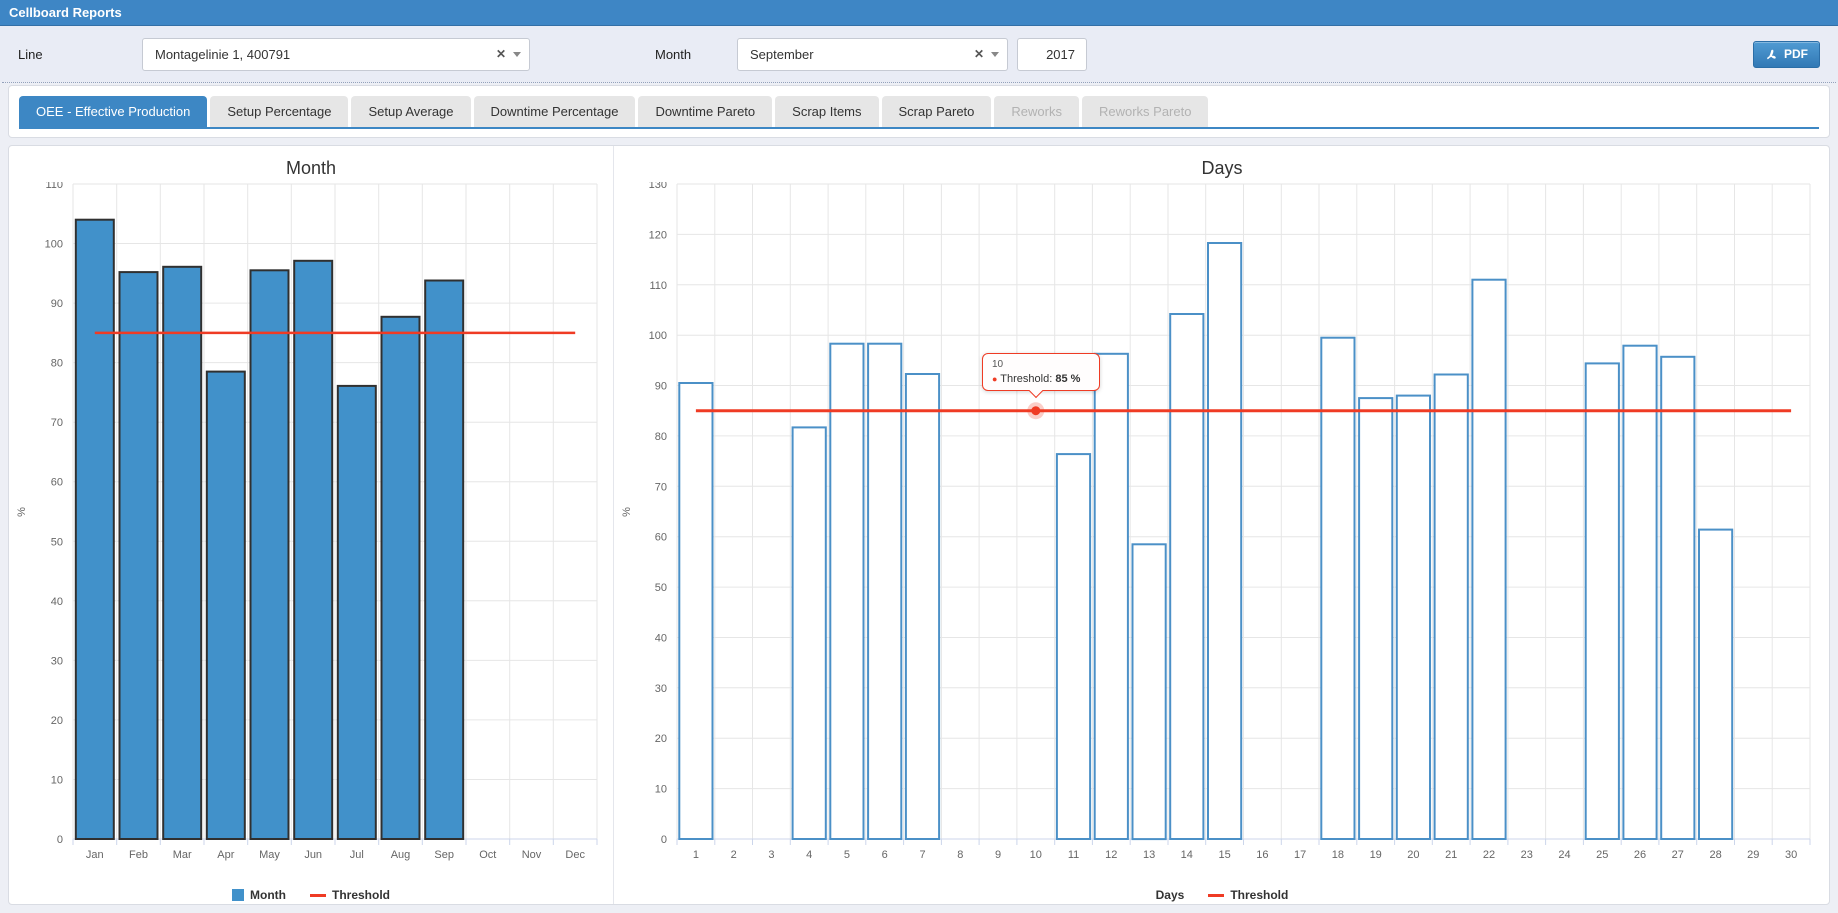  Describe the element at coordinates (554, 111) in the screenshot. I see `tab-downtime-percentage: Downtime Percentage` at that location.